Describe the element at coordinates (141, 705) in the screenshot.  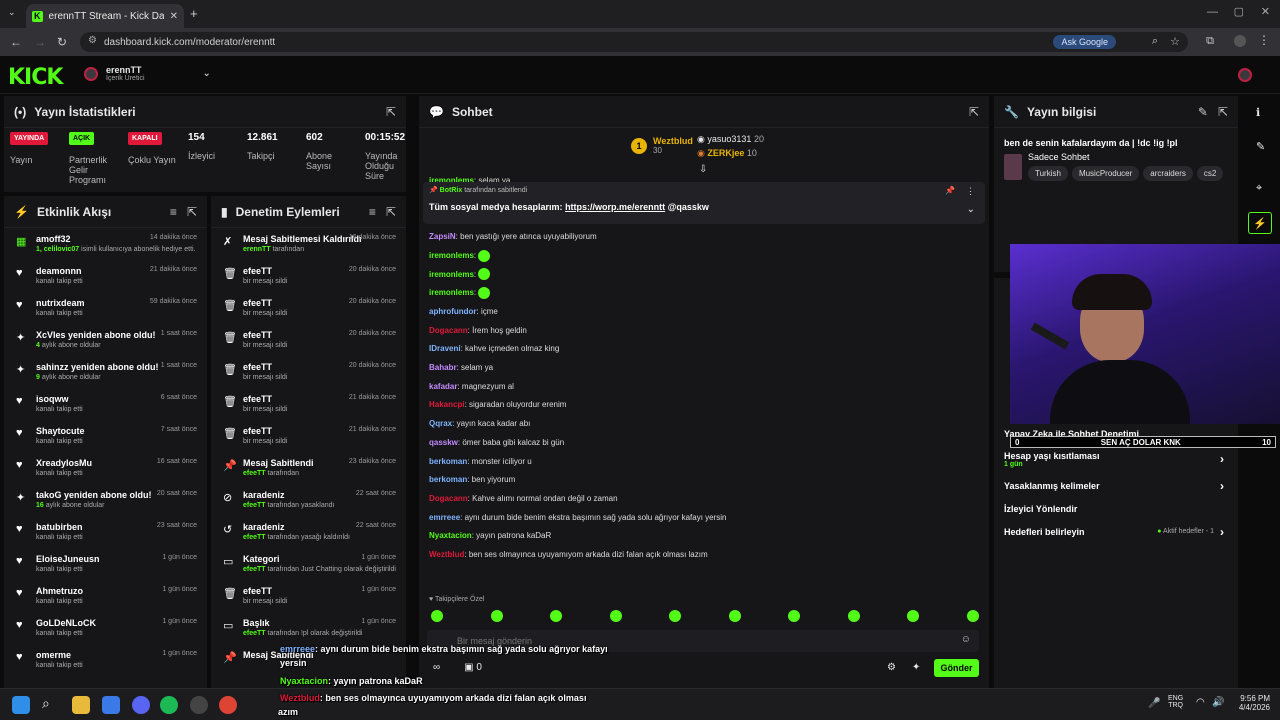
I see `discord-icon` at that location.